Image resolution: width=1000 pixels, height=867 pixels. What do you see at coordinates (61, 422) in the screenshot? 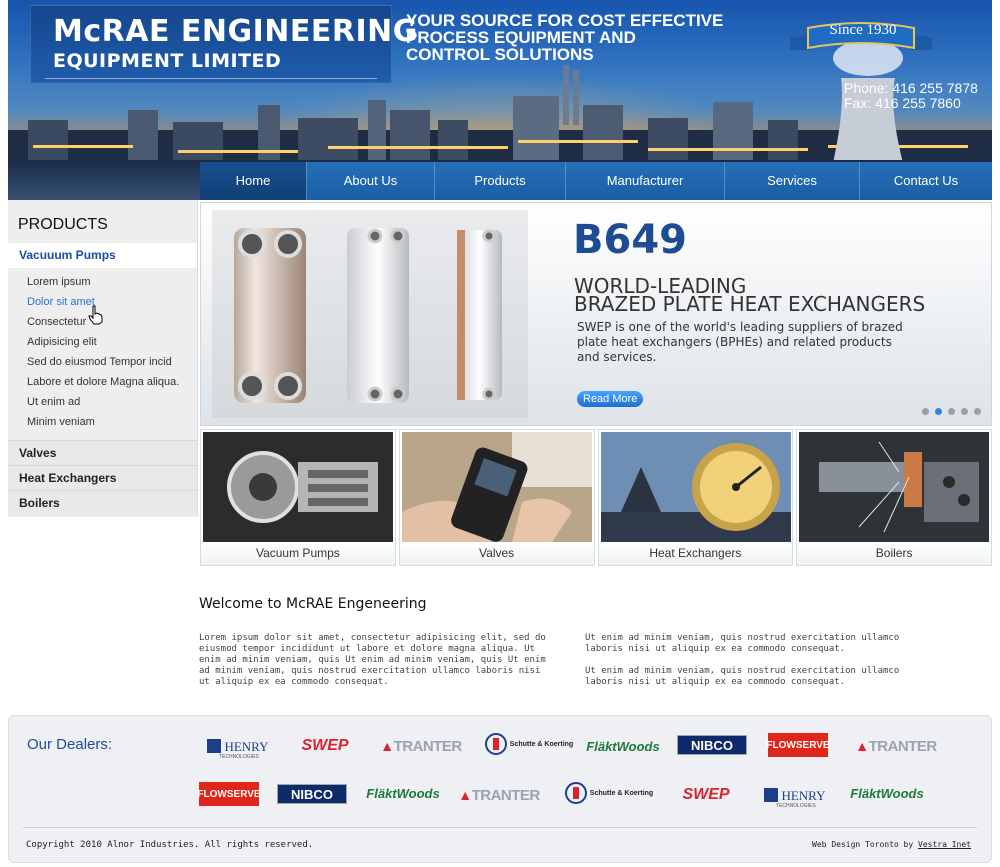
I see `sidebar-subitem: Minim veniam` at bounding box center [61, 422].